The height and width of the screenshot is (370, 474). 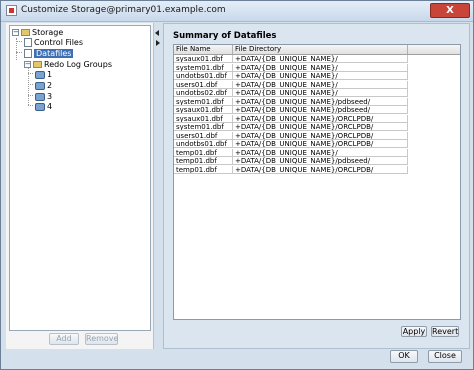 What do you see at coordinates (78, 64) in the screenshot?
I see `tree-node-label: Redo Log Groups` at bounding box center [78, 64].